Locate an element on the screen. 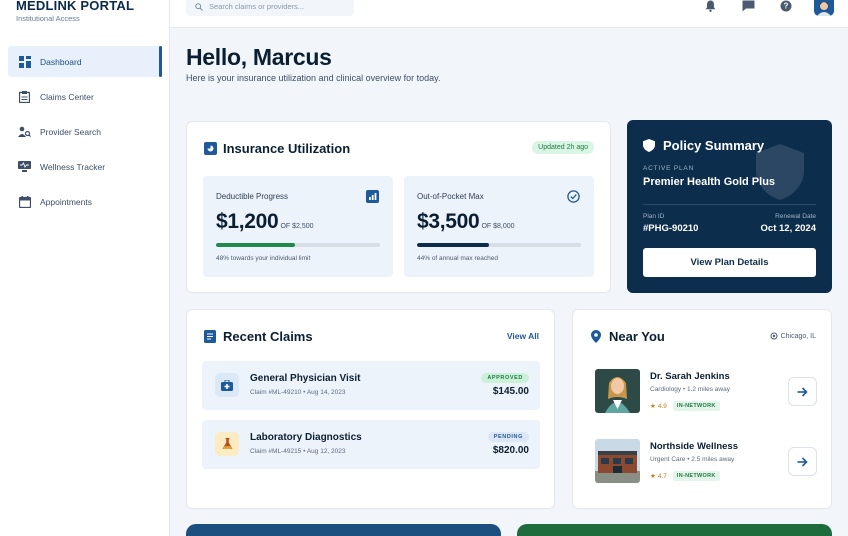 The image size is (848, 536). view-plan-details-button: View Plan Details is located at coordinates (729, 262).